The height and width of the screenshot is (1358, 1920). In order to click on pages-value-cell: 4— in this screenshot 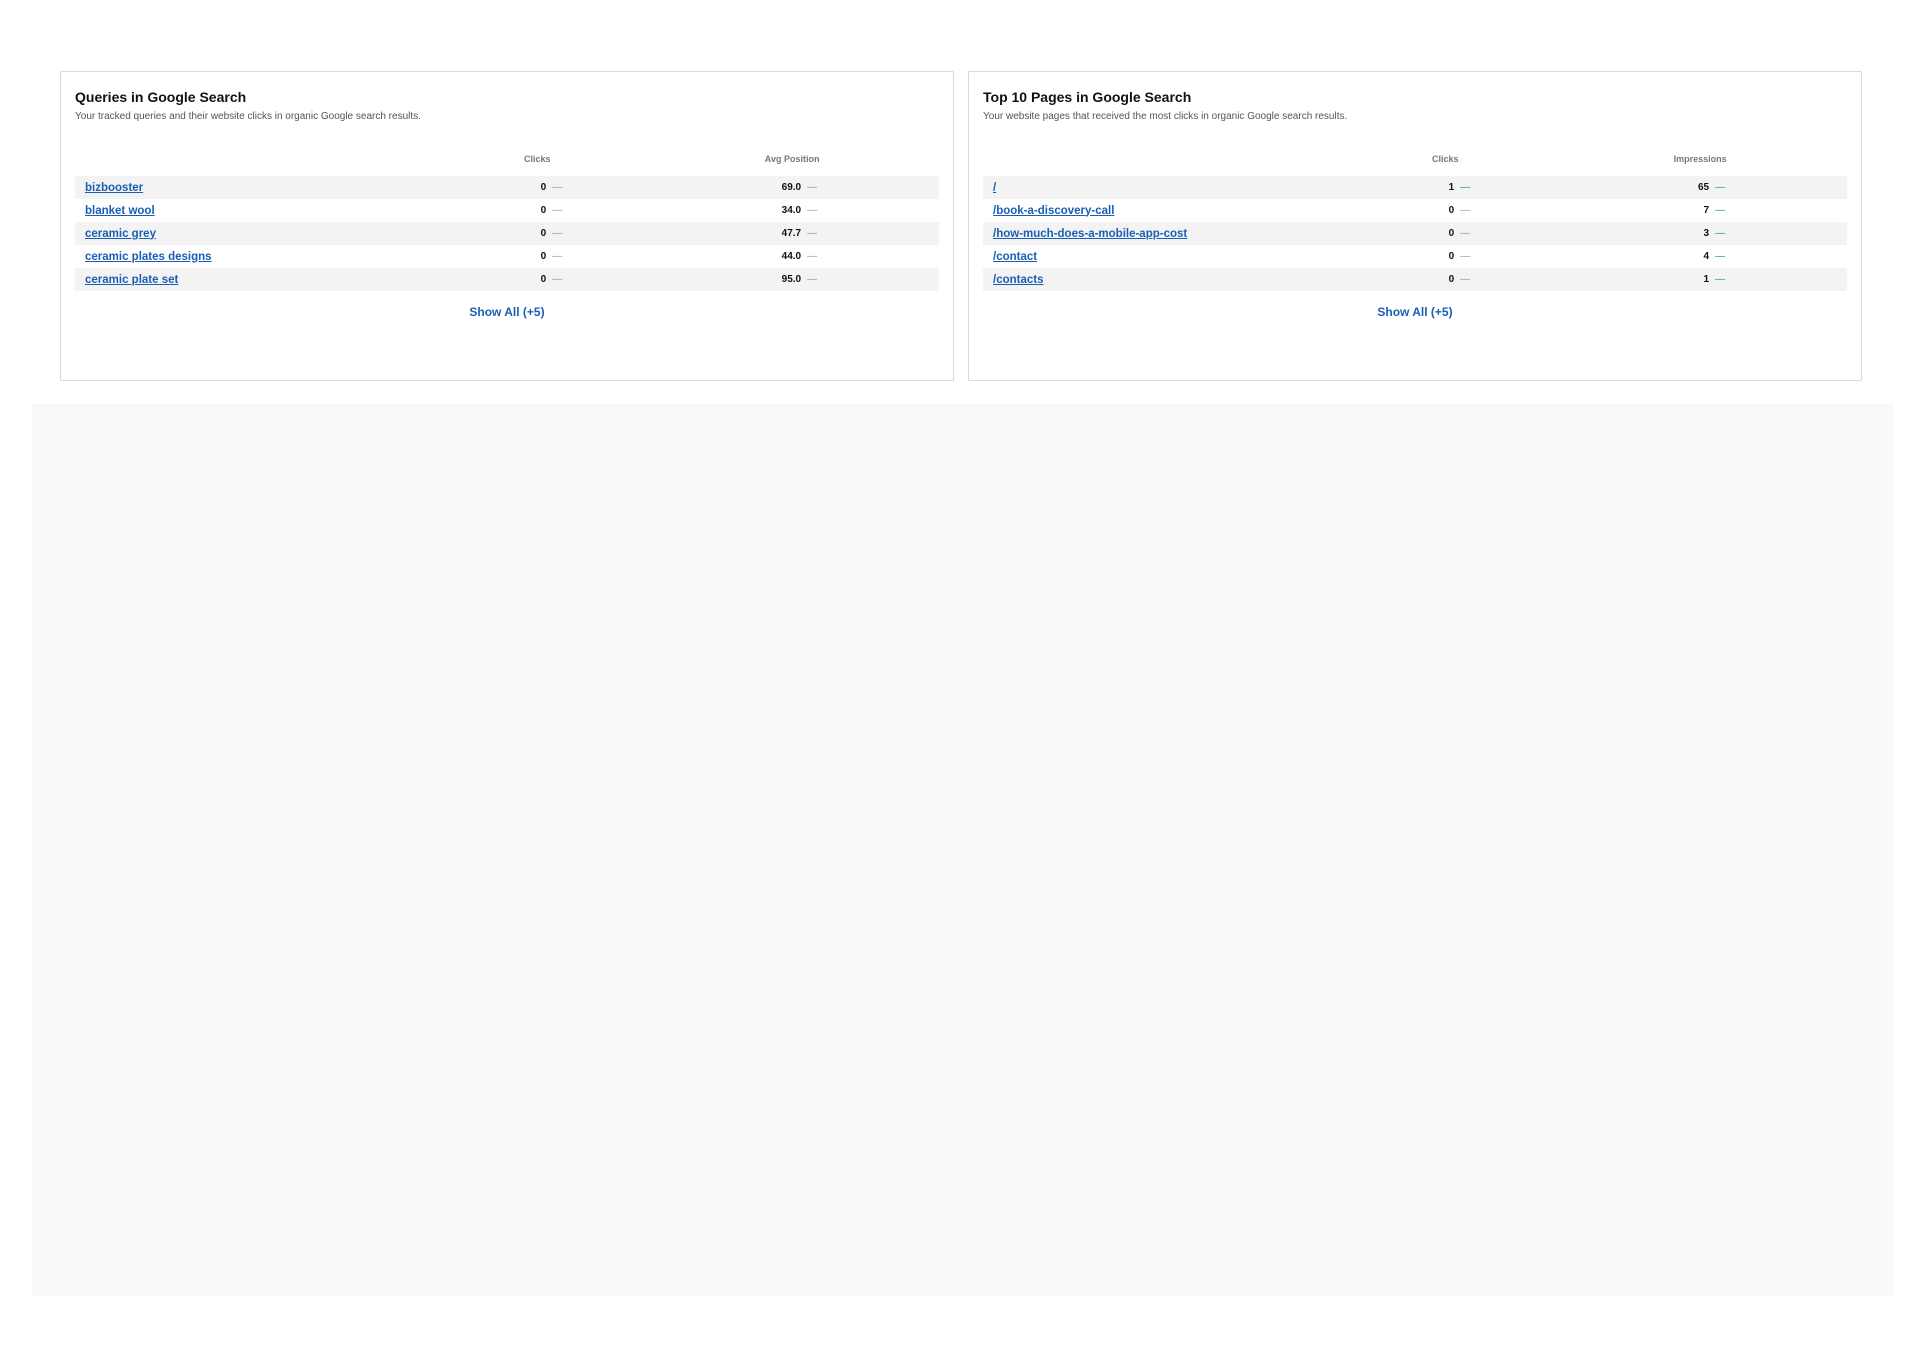, I will do `click(1700, 256)`.